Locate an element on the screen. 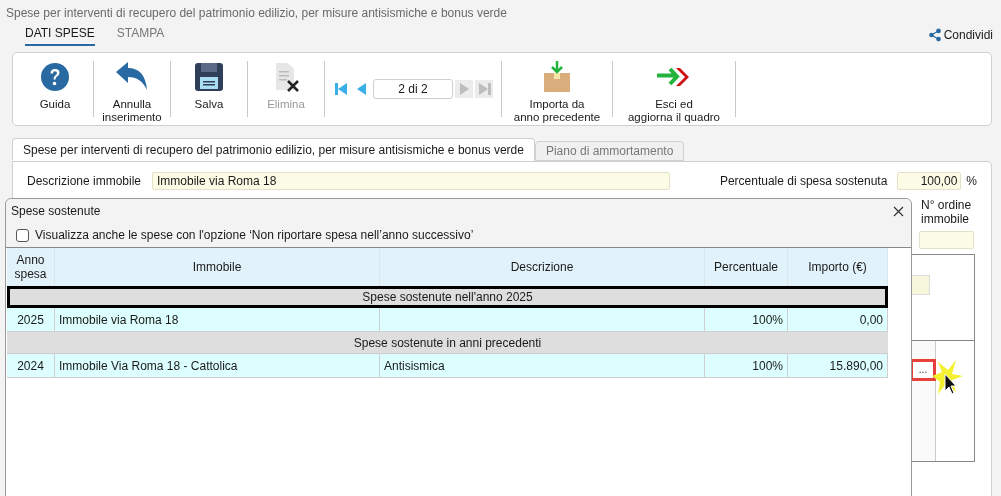 This screenshot has height=496, width=1001. table-cell: 2024 is located at coordinates (31, 365).